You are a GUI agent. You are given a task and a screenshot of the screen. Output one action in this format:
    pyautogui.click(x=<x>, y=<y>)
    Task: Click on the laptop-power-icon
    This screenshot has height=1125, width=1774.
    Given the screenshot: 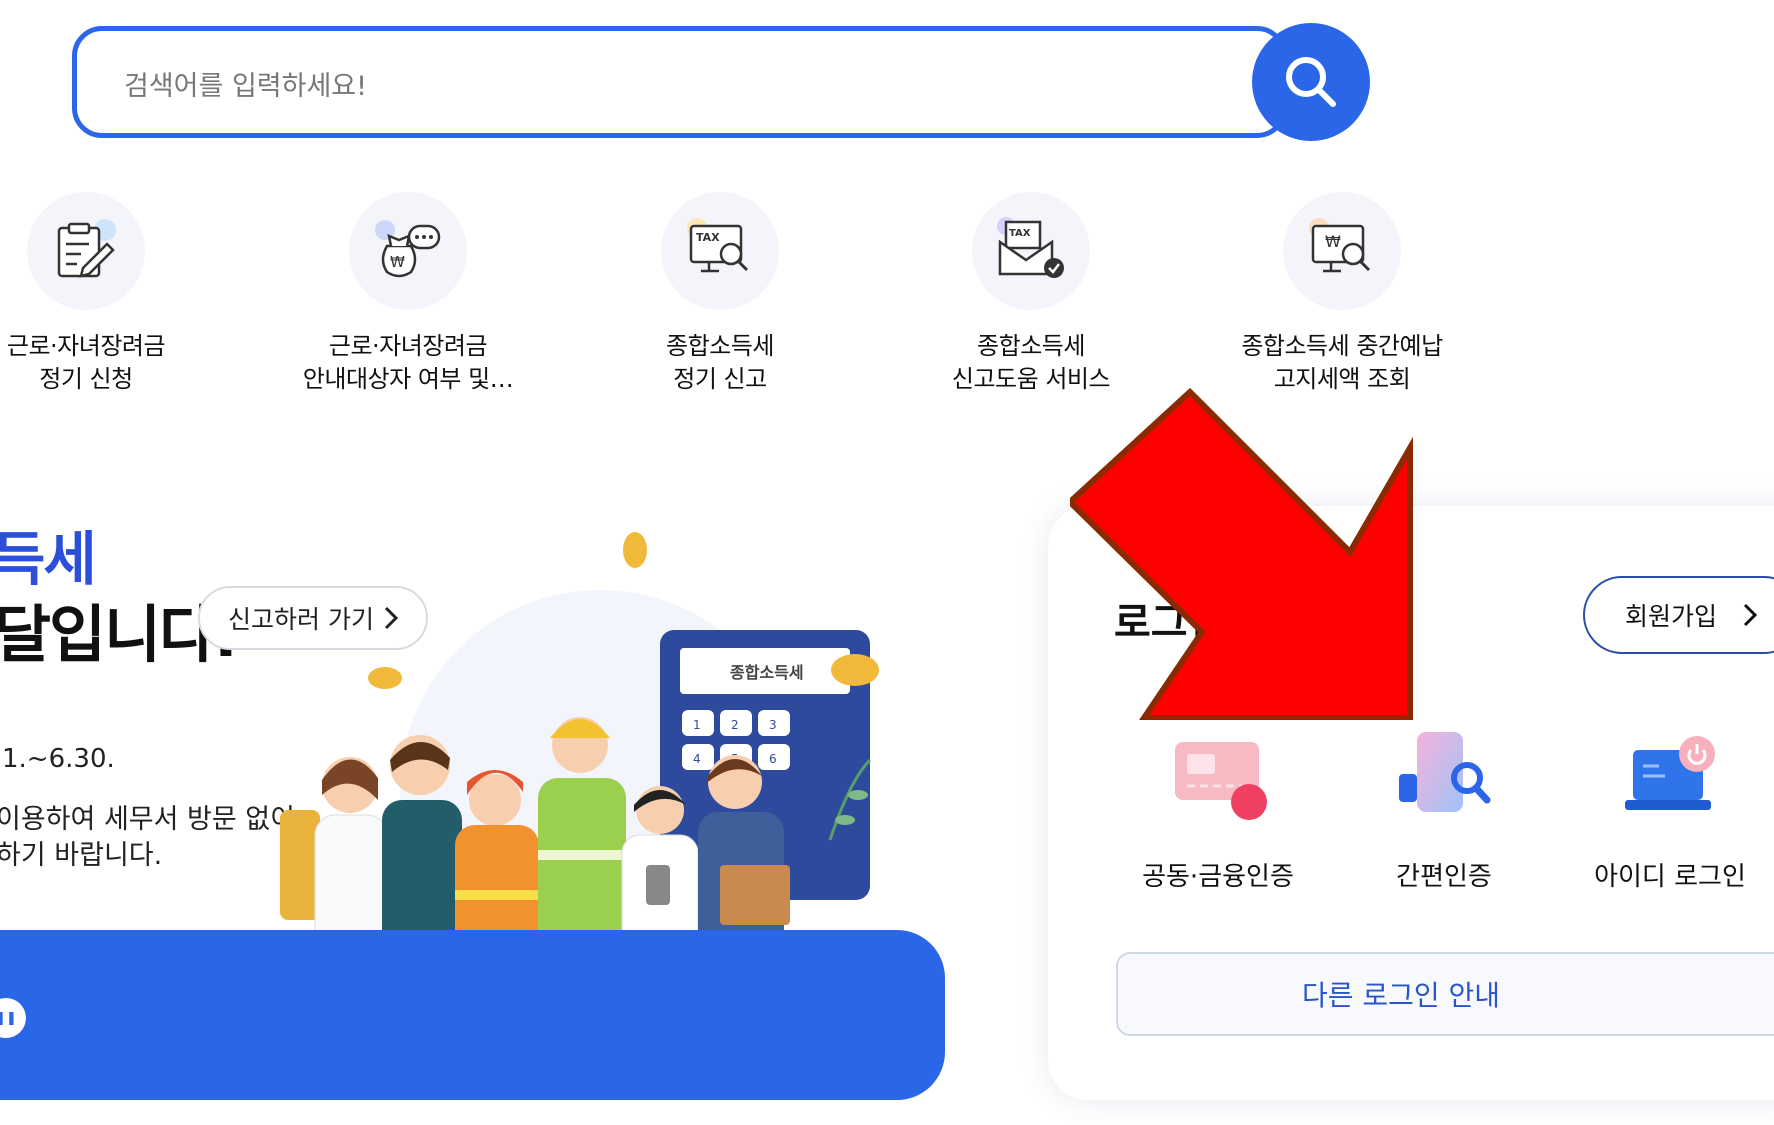 What is the action you would take?
    pyautogui.click(x=1670, y=773)
    